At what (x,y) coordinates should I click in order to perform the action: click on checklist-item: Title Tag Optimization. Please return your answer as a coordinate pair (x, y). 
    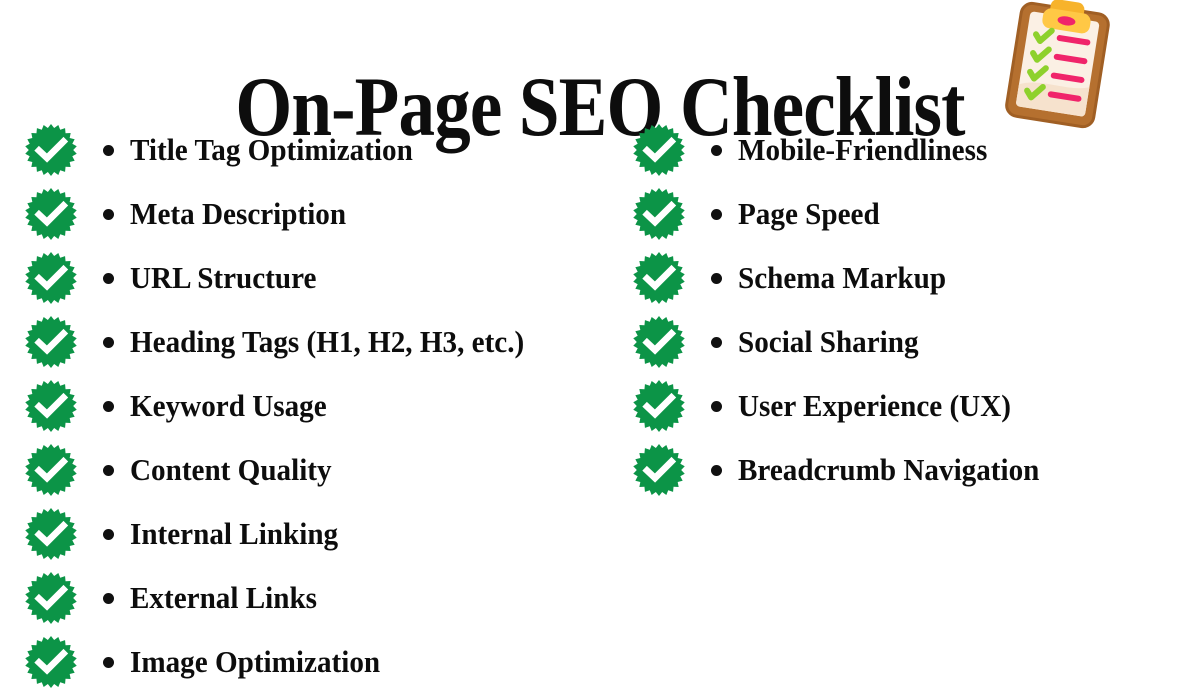
    Looking at the image, I should click on (324, 150).